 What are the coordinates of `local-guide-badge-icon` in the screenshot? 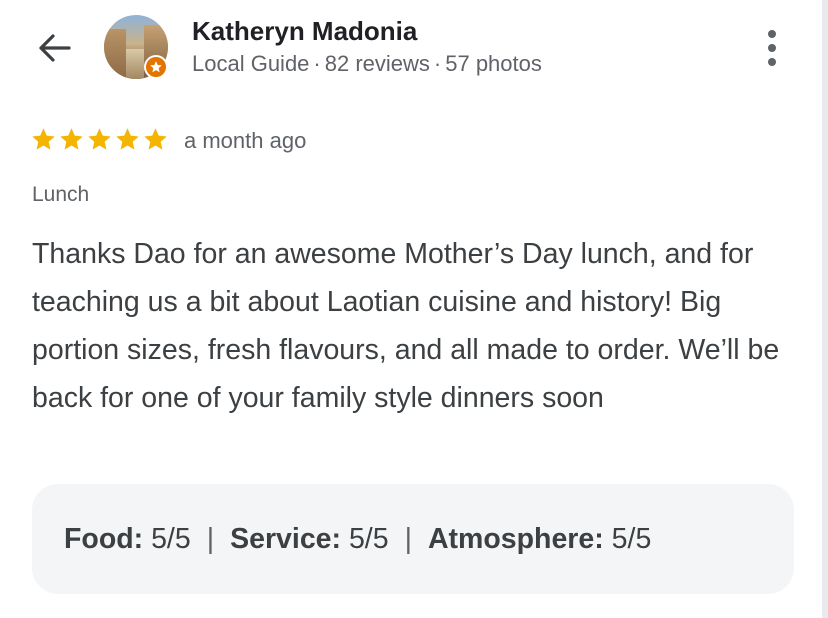 It's located at (156, 67).